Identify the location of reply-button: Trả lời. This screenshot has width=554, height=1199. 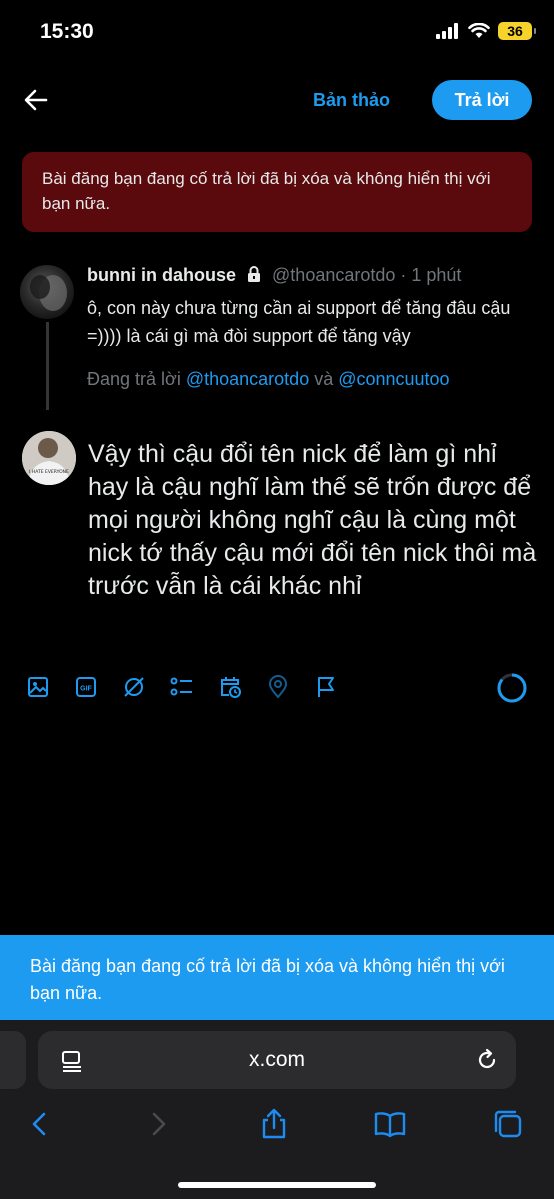
(482, 100).